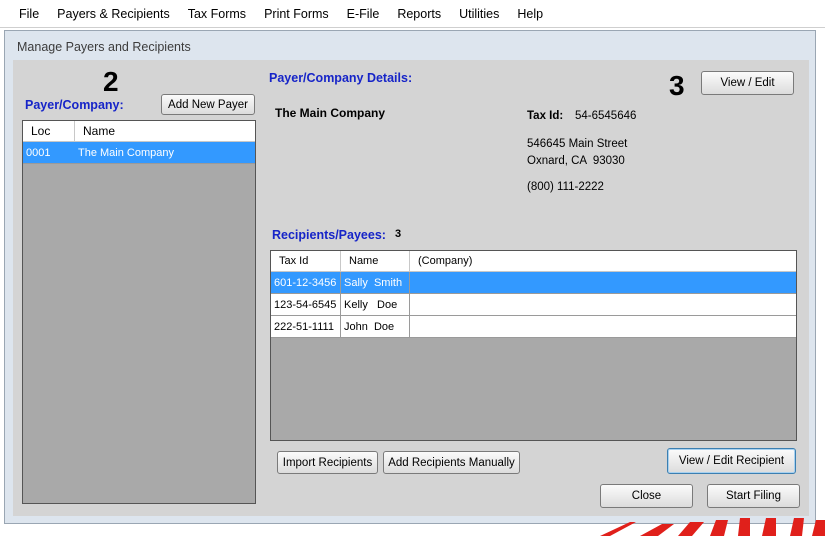 The height and width of the screenshot is (536, 825). I want to click on column-header-recipient-name: Name, so click(375, 261).